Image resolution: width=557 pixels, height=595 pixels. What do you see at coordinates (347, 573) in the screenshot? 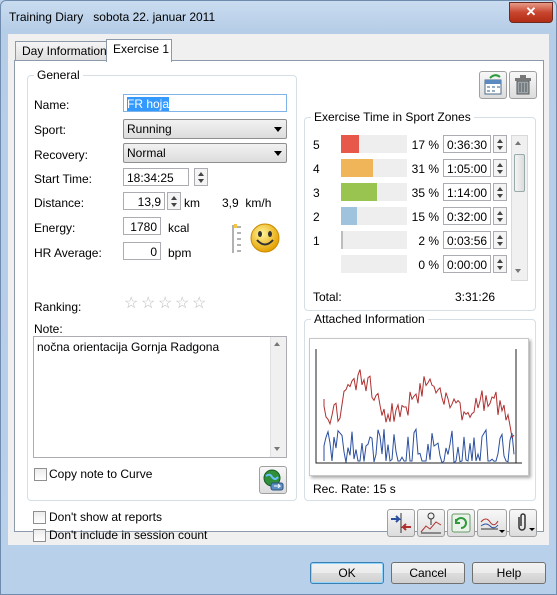
I see `ok-button: OK` at bounding box center [347, 573].